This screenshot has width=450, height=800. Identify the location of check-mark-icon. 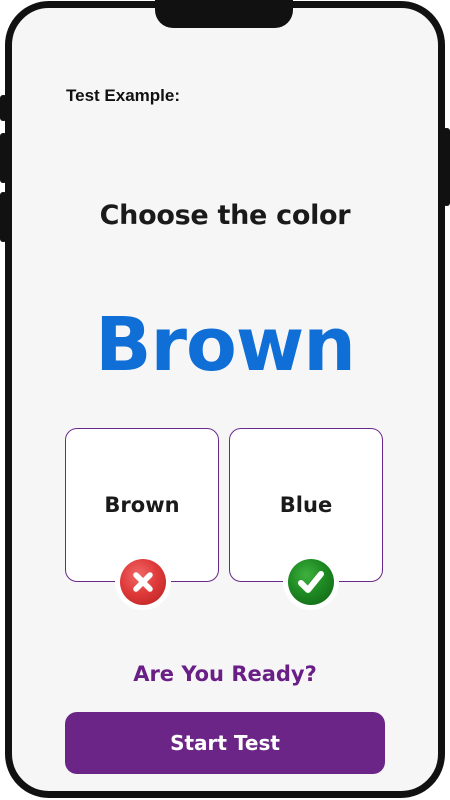
(311, 582).